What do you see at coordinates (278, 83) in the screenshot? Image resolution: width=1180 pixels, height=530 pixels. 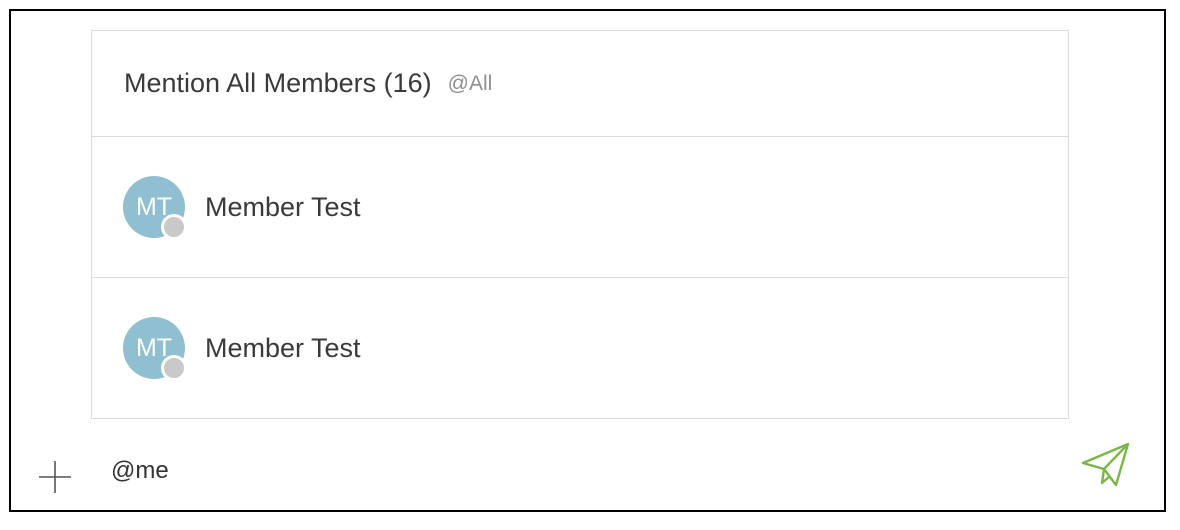 I see `mention-all-label: Mention All Members (16)` at bounding box center [278, 83].